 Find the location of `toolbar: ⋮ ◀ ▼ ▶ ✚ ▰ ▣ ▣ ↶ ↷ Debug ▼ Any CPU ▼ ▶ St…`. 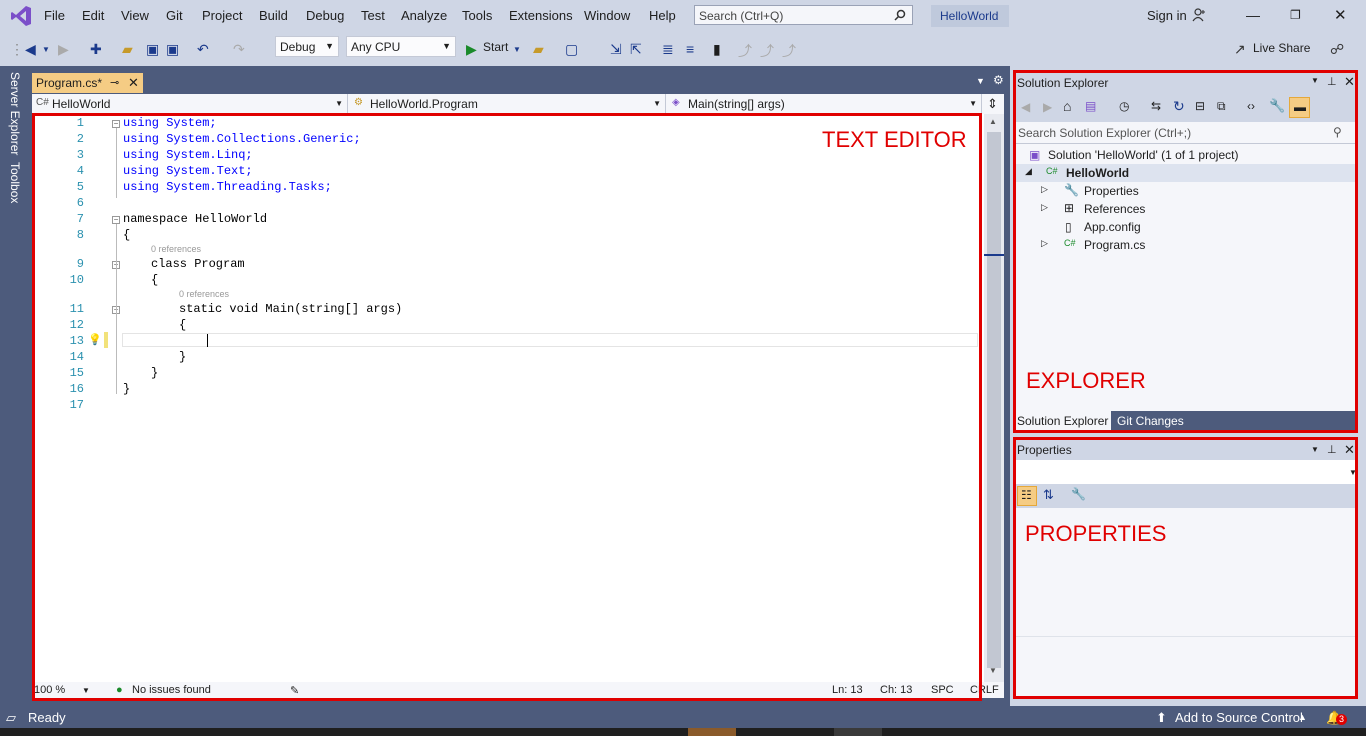

toolbar: ⋮ ◀ ▼ ▶ ✚ ▰ ▣ ▣ ↶ ↷ Debug ▼ Any CPU ▼ ▶ St… is located at coordinates (683, 49).